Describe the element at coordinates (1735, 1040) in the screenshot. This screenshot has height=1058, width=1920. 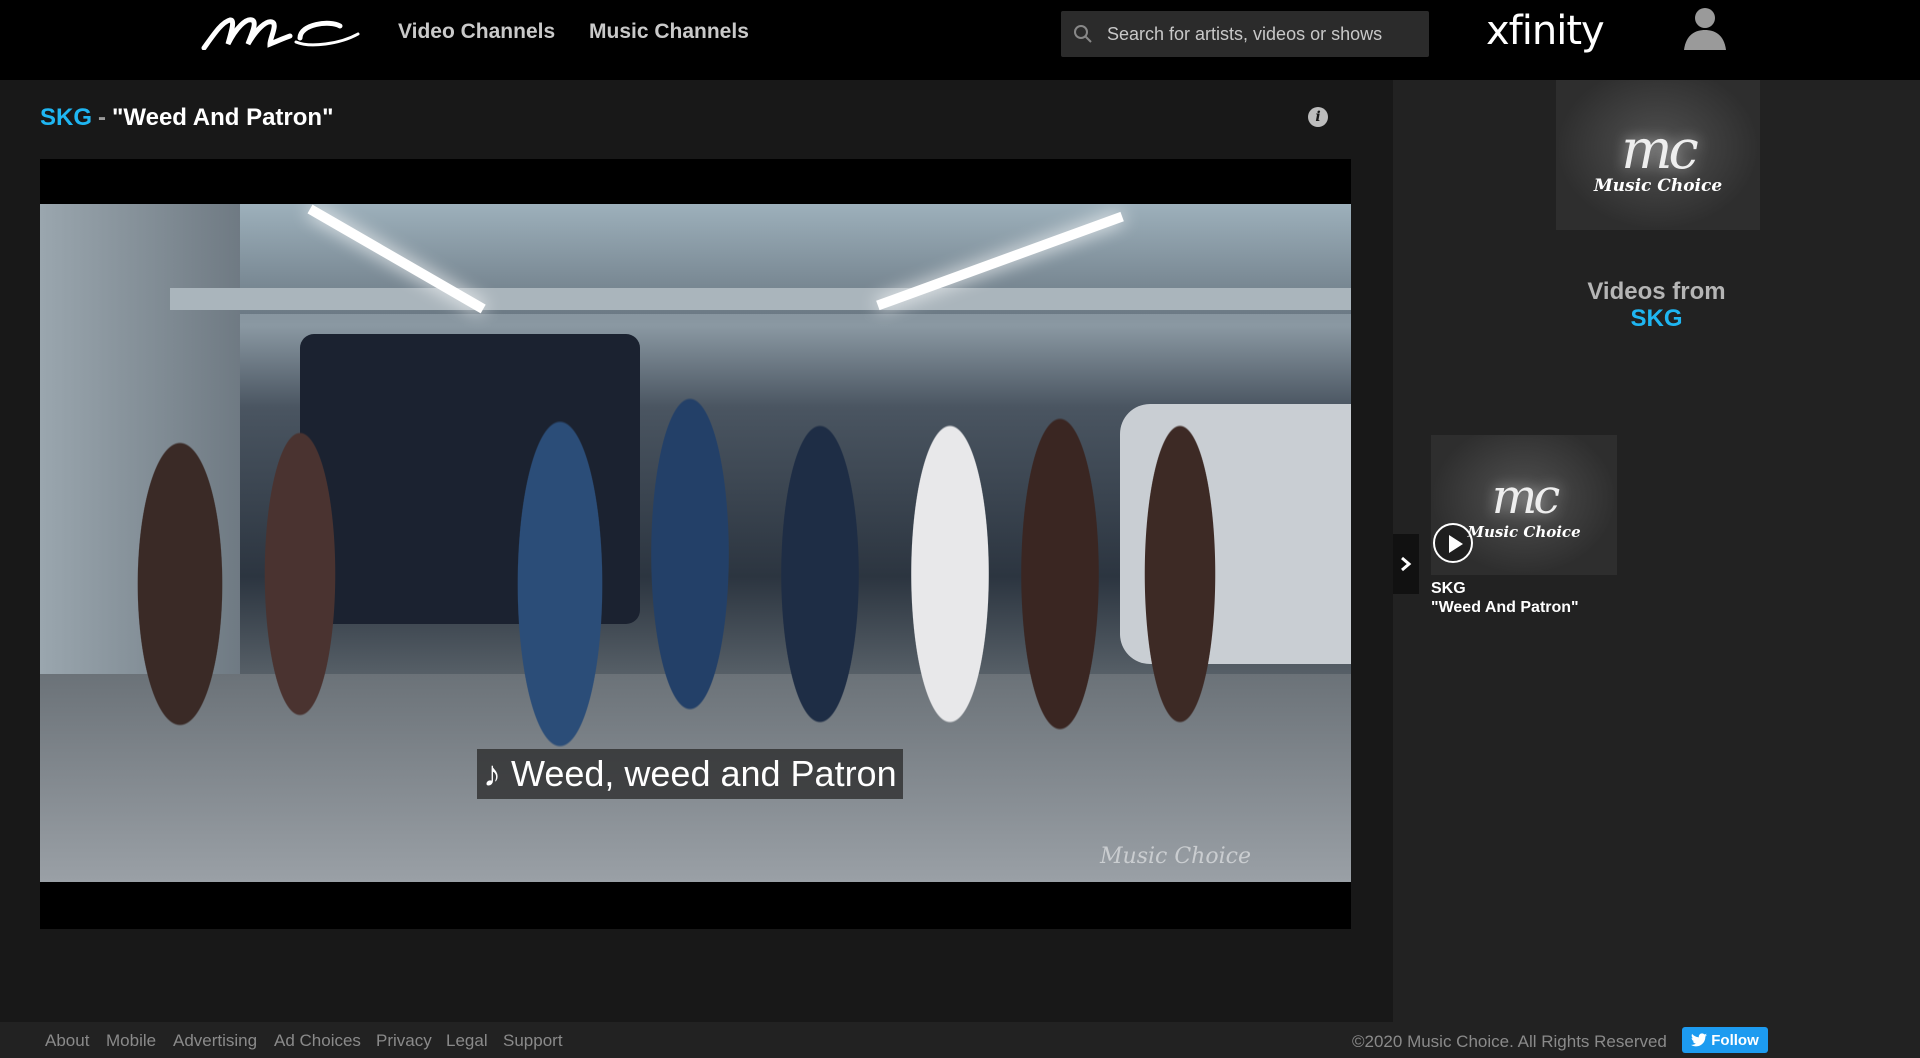
I see `follow-label: Follow` at that location.